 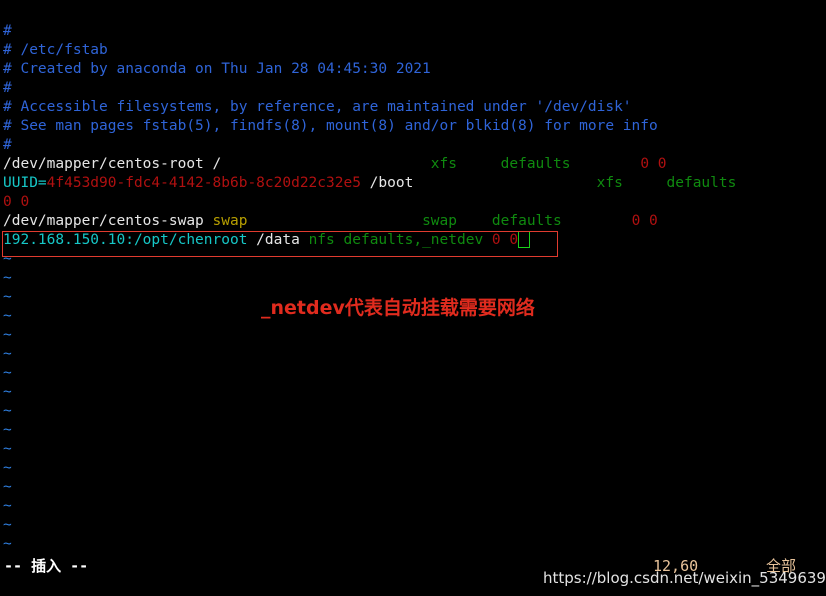 I want to click on swap-fstype: swap, so click(x=439, y=221).